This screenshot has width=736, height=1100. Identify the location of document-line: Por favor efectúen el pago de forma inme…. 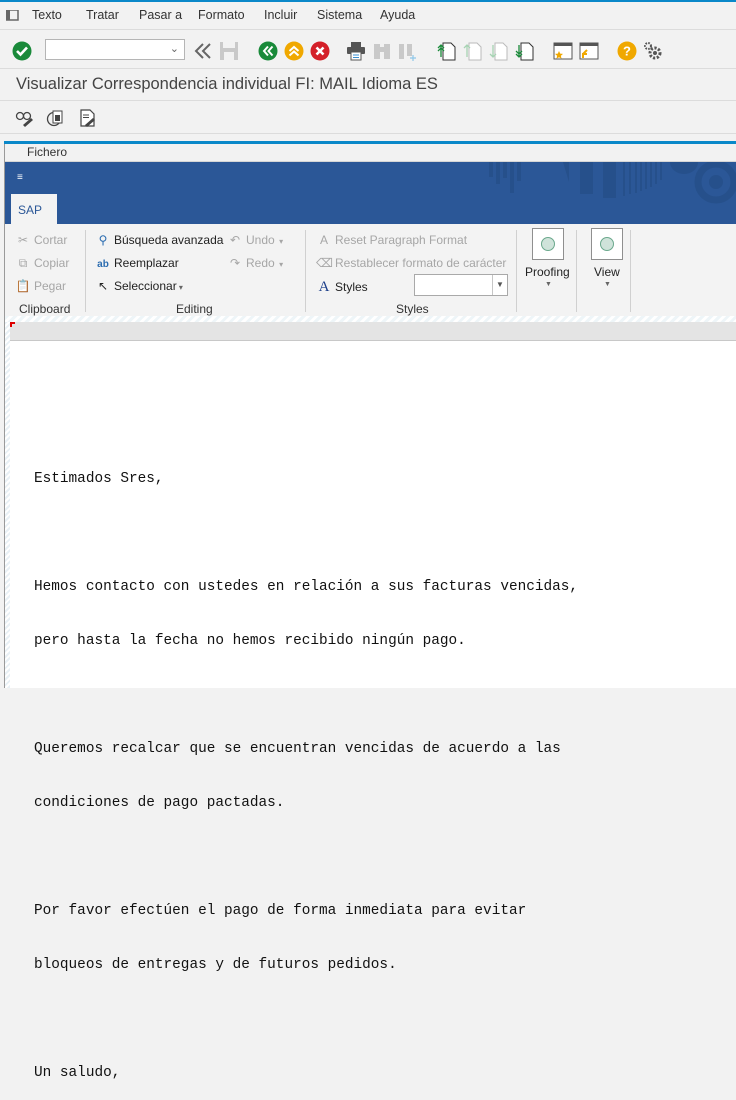
(280, 911).